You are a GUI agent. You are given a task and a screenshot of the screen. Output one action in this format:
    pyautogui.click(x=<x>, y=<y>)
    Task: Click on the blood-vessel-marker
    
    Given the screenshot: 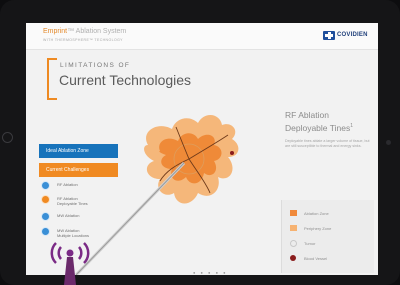 What is the action you would take?
    pyautogui.click(x=232, y=153)
    